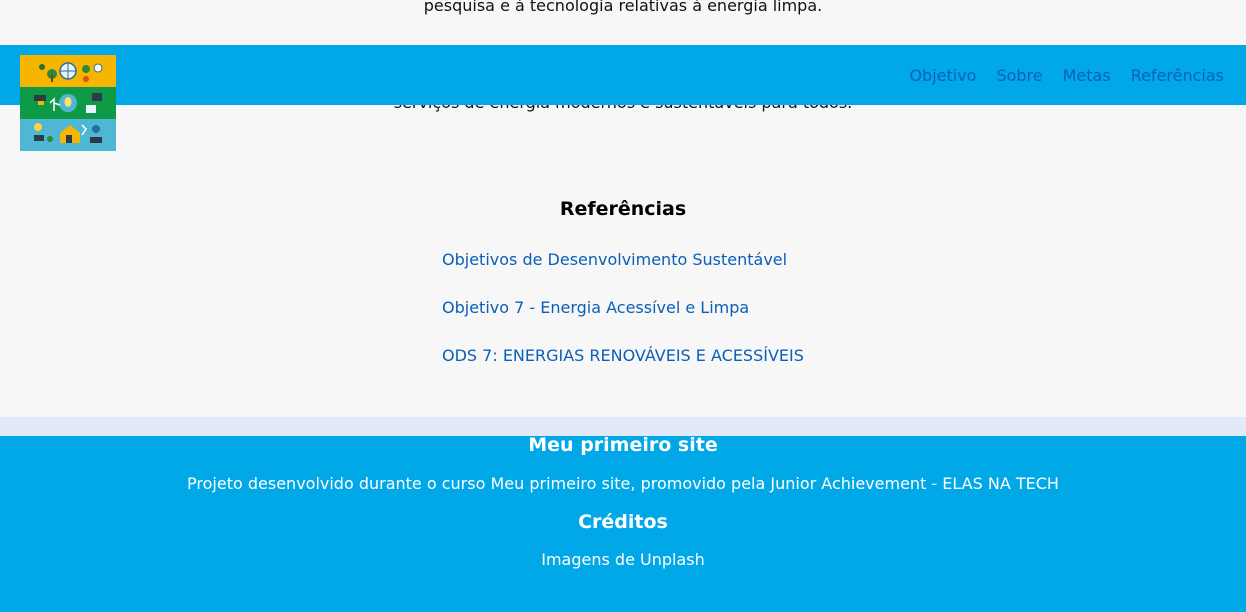 The height and width of the screenshot is (612, 1246). I want to click on nav-link-metas: Metas, so click(1087, 75).